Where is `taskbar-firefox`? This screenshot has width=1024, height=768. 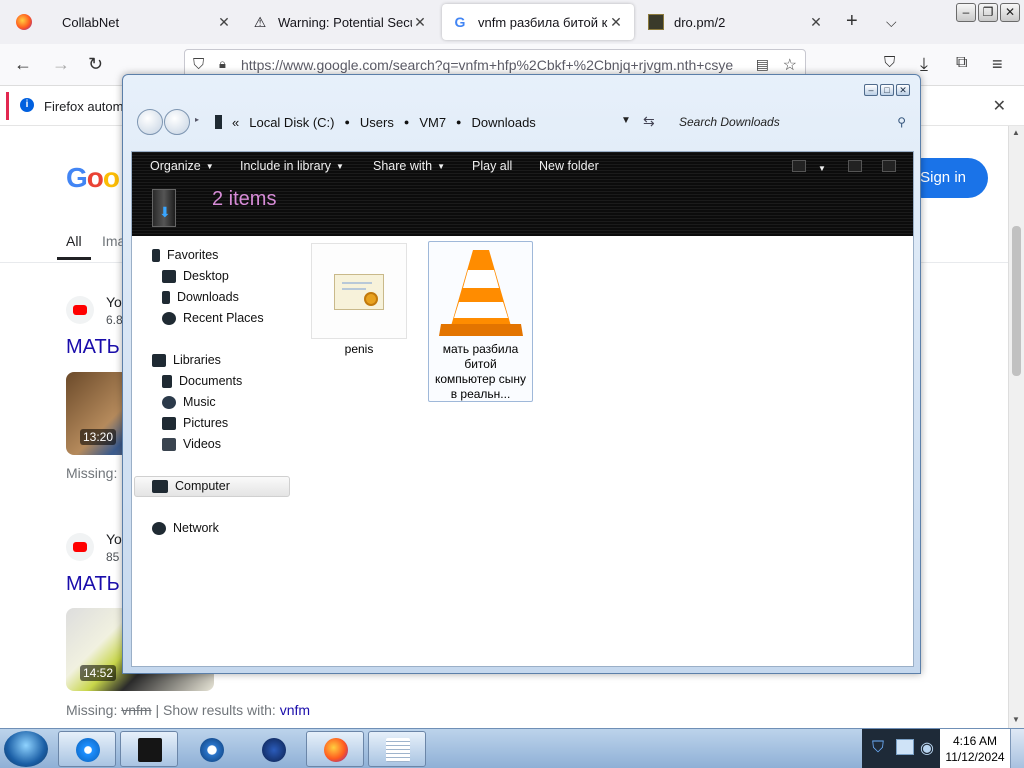
taskbar-firefox is located at coordinates (335, 749).